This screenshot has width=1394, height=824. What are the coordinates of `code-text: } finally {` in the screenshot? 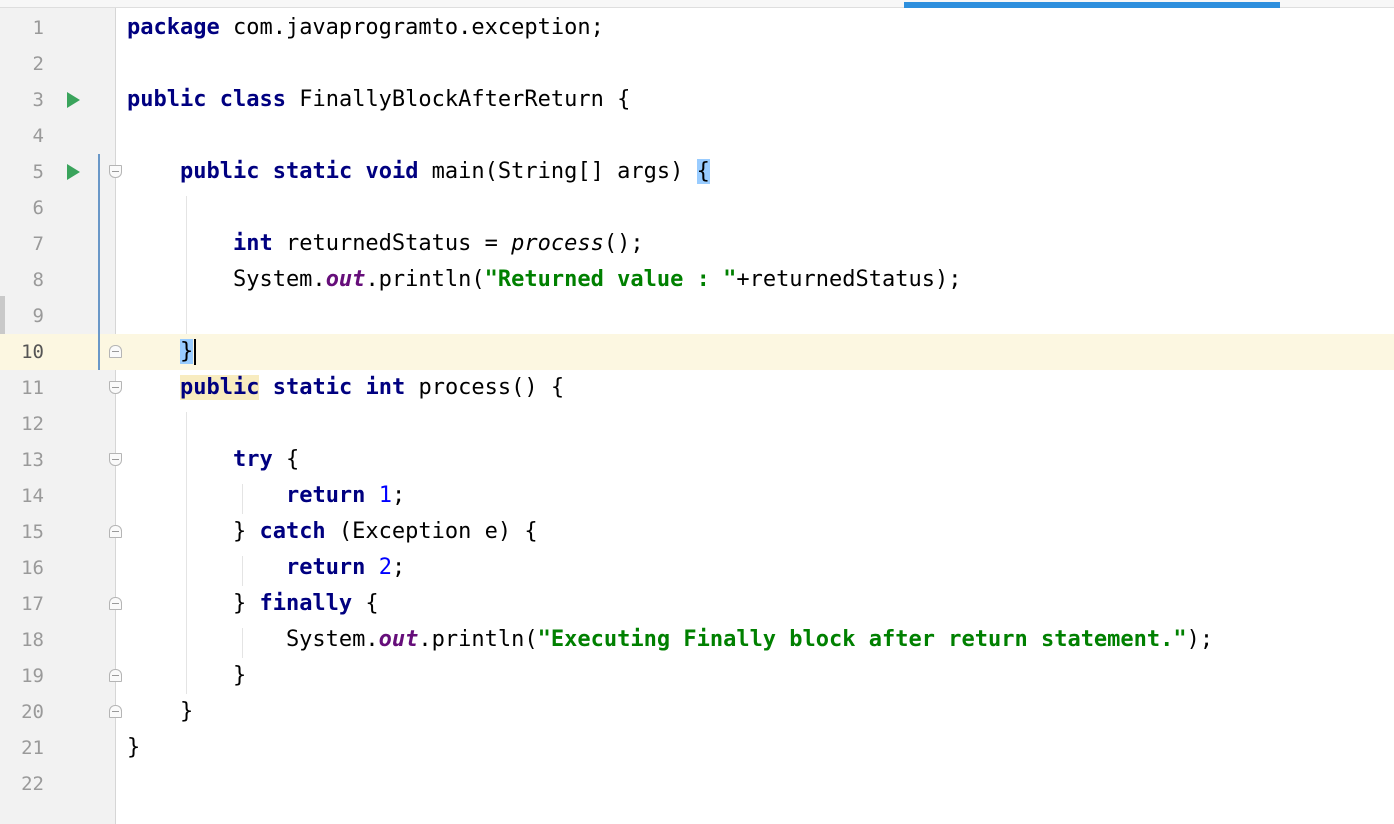 It's located at (253, 604).